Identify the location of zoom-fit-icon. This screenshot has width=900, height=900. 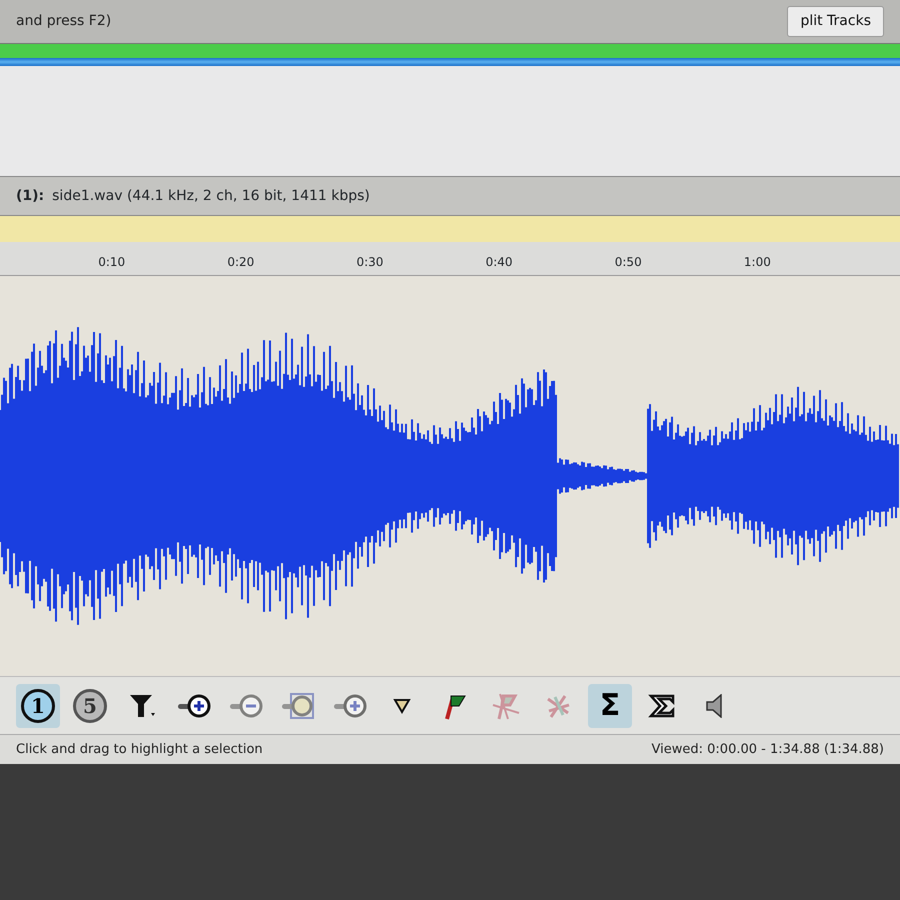
(298, 705).